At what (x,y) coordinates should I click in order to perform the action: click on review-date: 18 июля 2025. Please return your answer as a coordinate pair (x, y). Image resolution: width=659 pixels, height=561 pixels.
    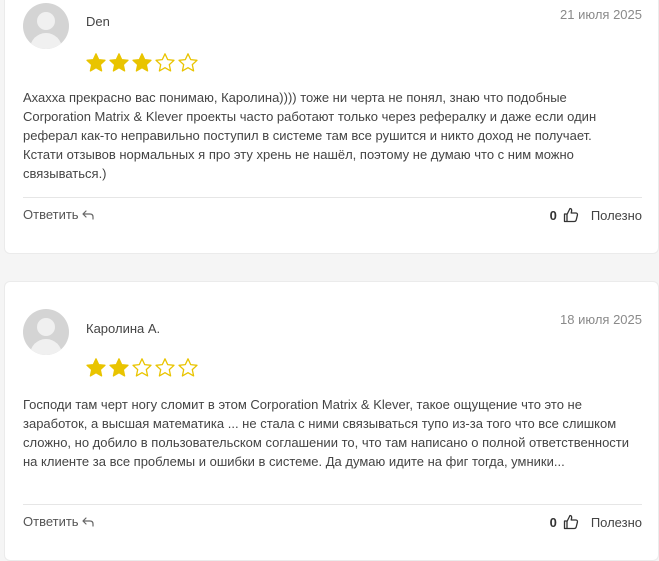
    Looking at the image, I should click on (601, 319).